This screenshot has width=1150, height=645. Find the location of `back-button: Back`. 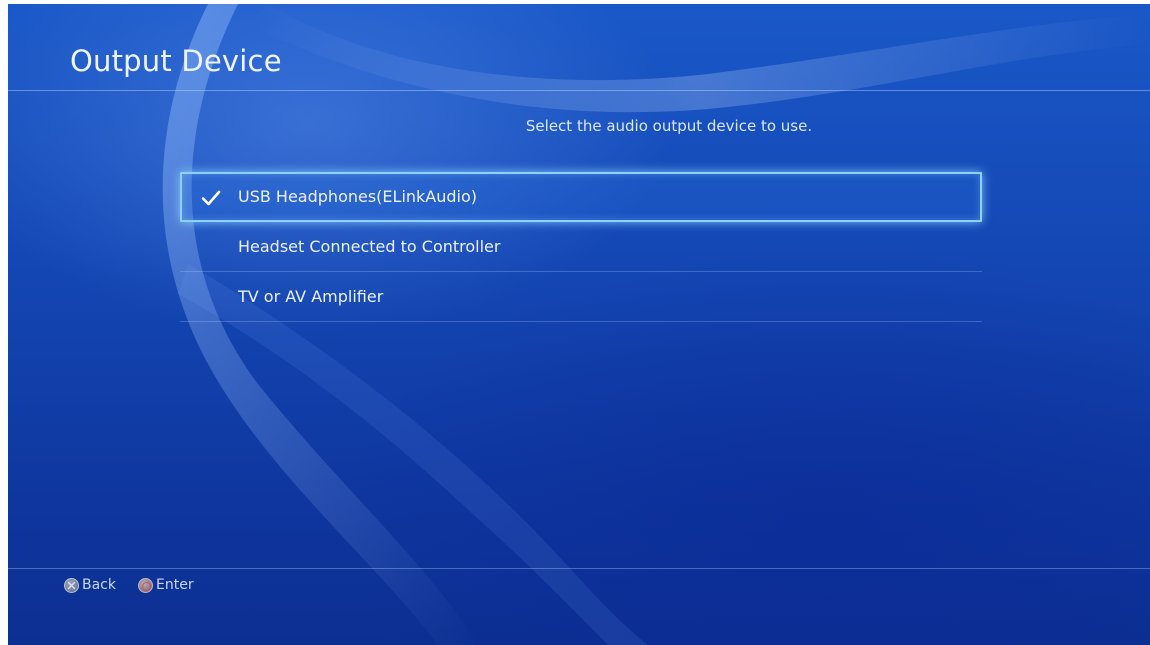

back-button: Back is located at coordinates (90, 585).